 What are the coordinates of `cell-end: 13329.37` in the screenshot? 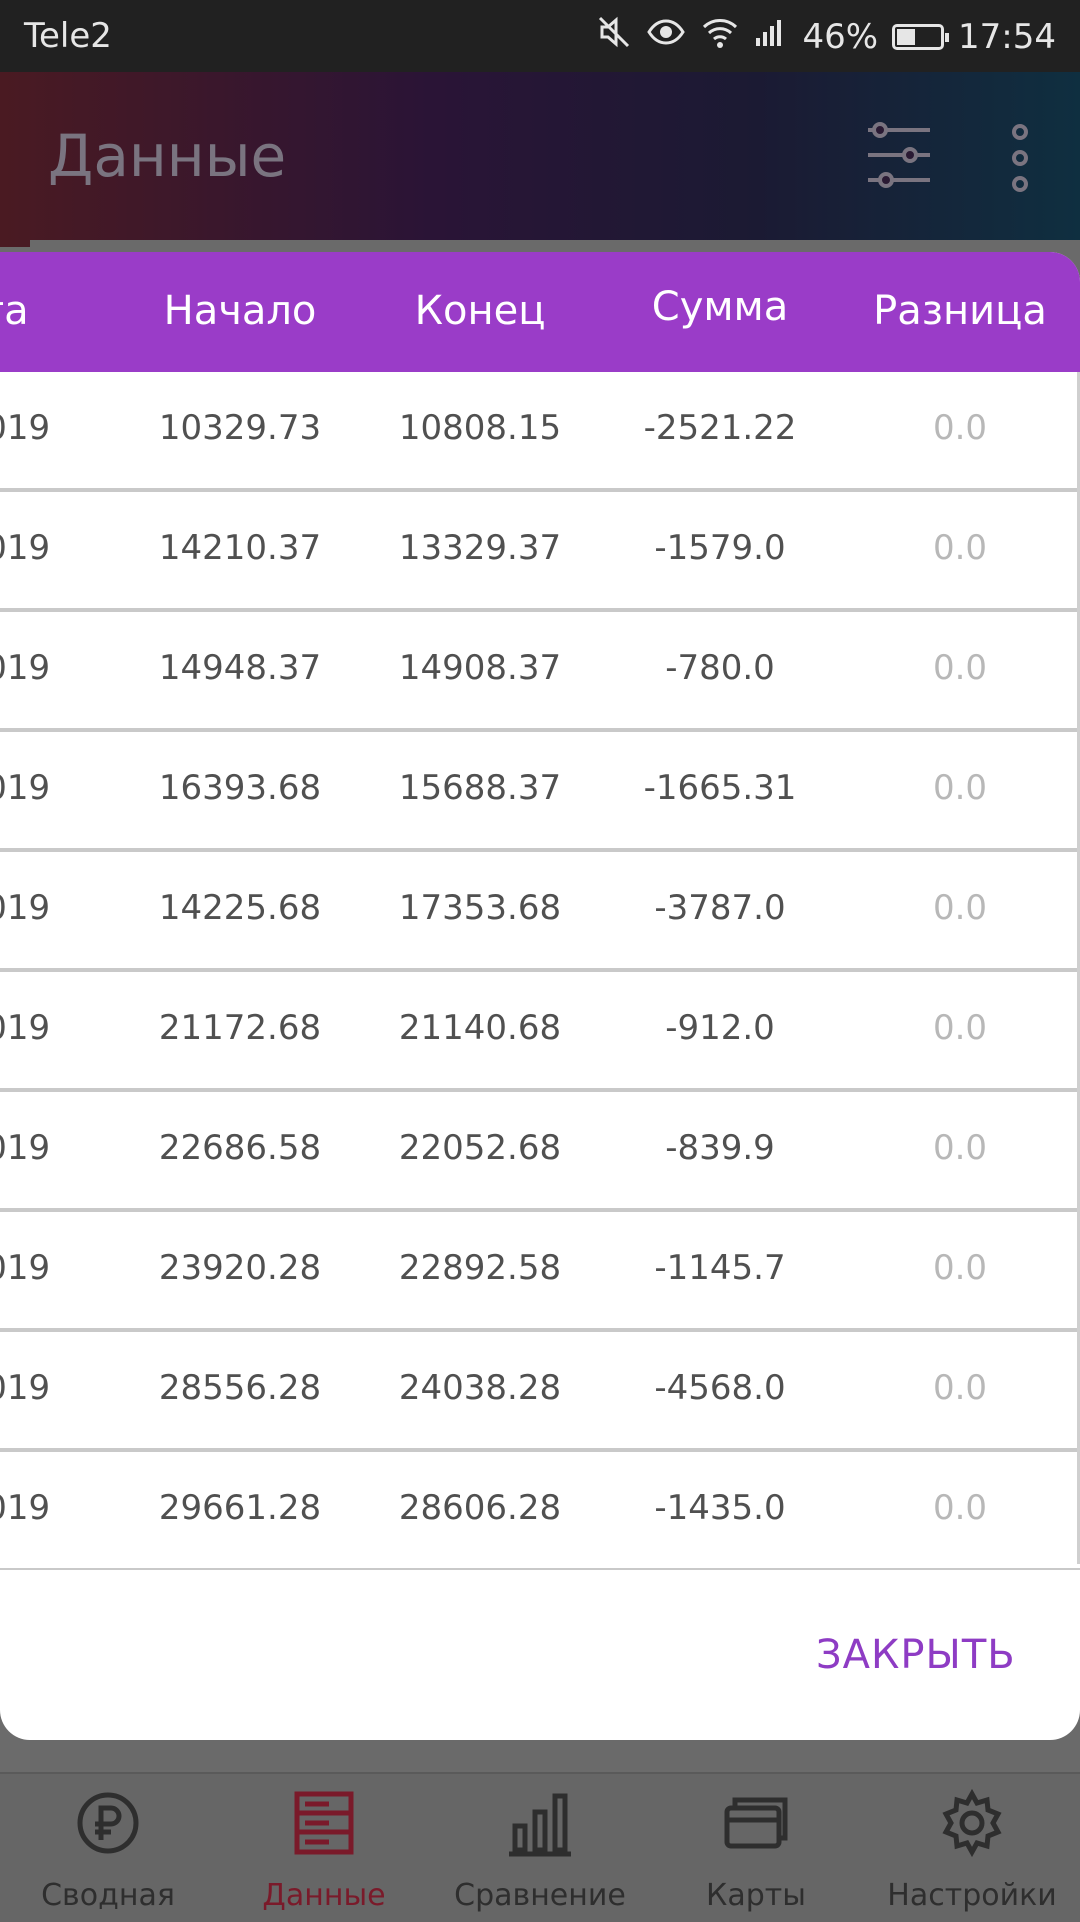 It's located at (480, 548).